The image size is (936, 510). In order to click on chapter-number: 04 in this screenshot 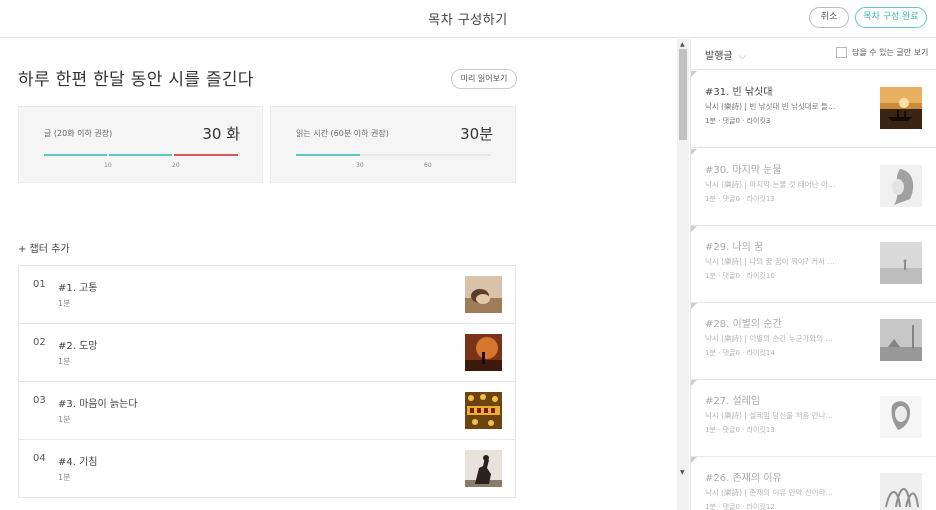, I will do `click(39, 458)`.